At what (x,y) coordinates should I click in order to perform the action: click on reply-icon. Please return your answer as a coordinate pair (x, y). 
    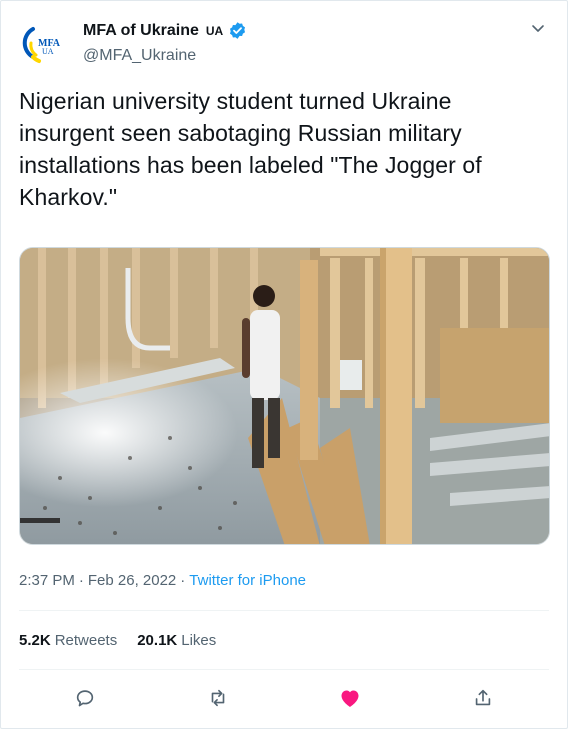
    Looking at the image, I should click on (85, 698).